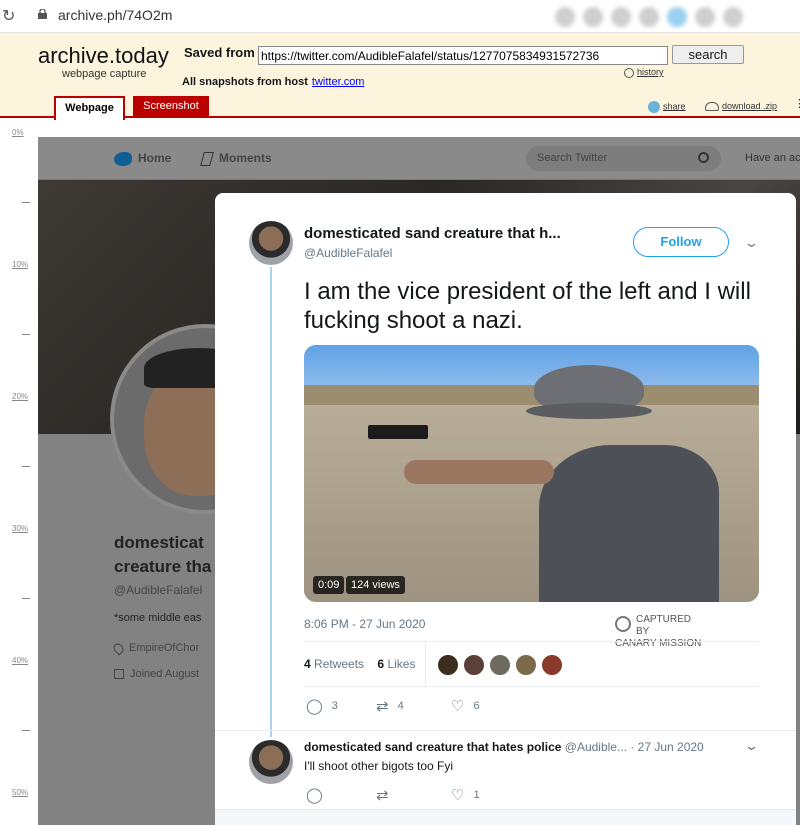 The image size is (800, 825). Describe the element at coordinates (658, 643) in the screenshot. I see `captured-by-org: CANARY MISSION` at that location.